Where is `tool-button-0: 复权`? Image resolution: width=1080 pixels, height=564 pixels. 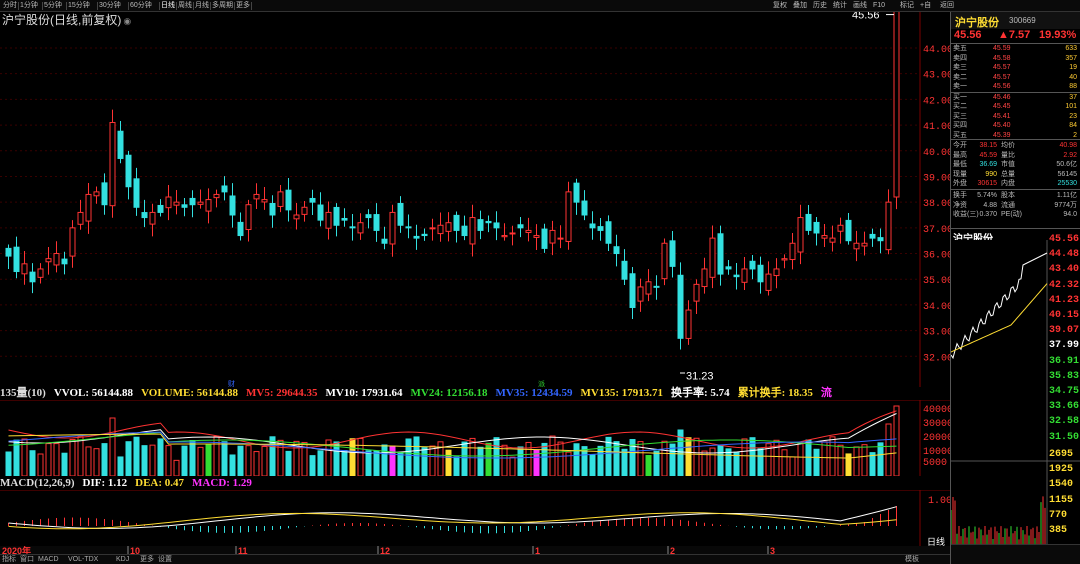
tool-button-0: 复权 is located at coordinates (780, 6).